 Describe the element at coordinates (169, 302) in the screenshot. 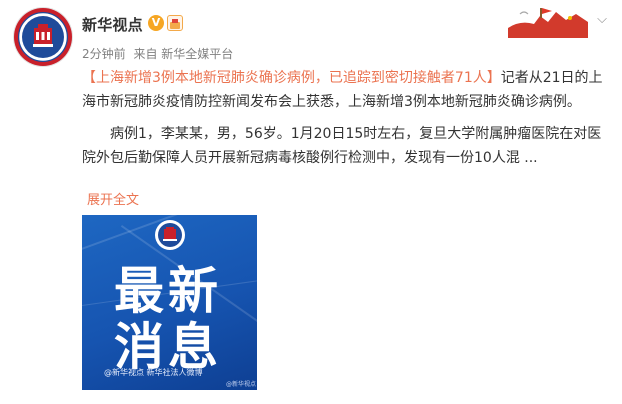

I see `post-image: 最新 消息 @新华视点 新华社法人微博 @新华视点` at that location.